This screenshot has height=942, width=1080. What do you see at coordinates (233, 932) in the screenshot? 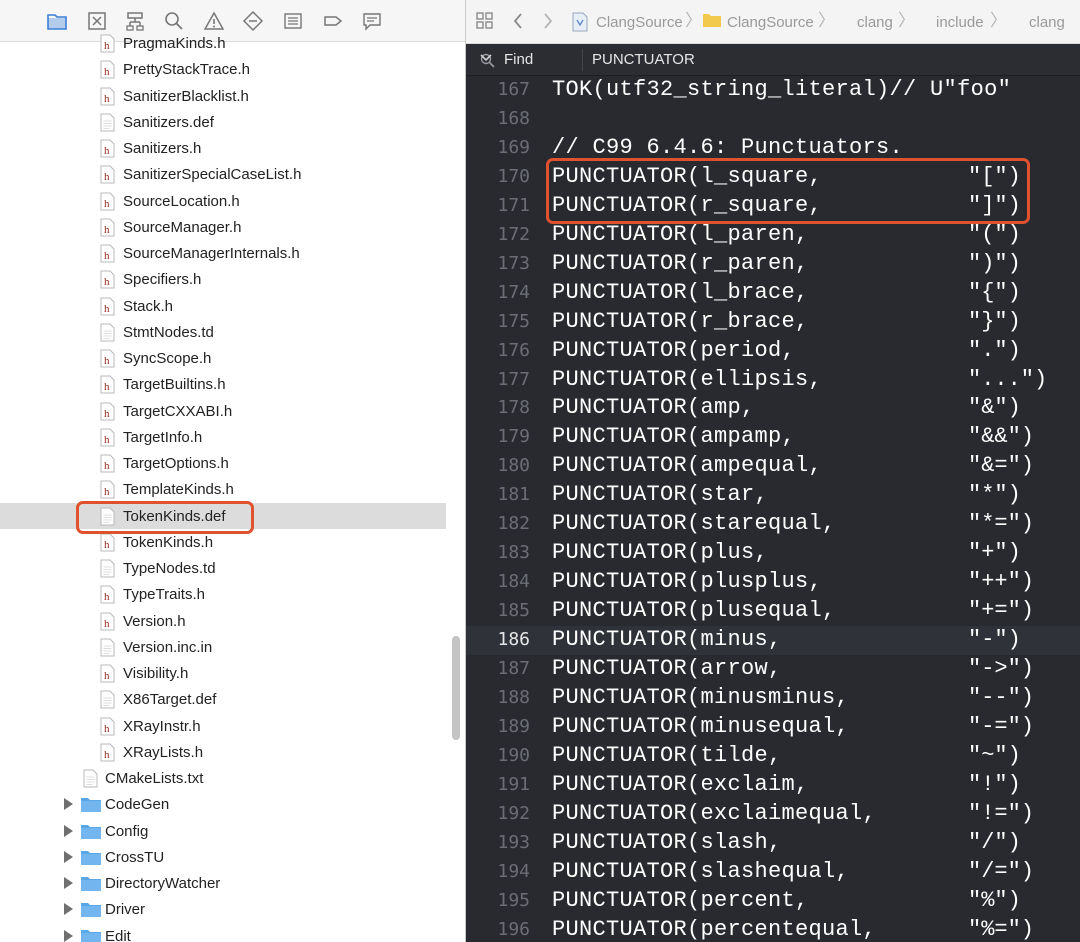
I see `file-tree-item: Edit` at bounding box center [233, 932].